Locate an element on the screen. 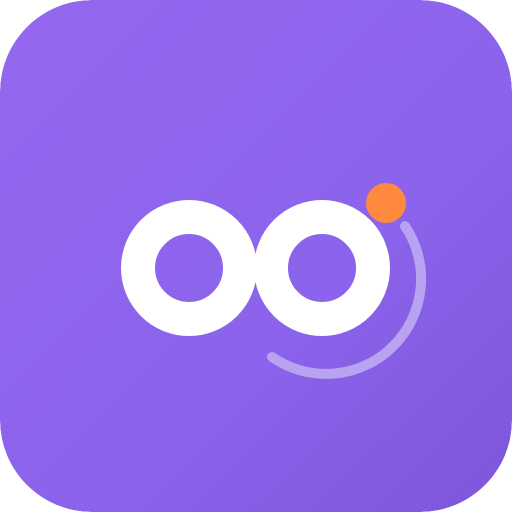 The height and width of the screenshot is (512, 512). orange-dot-icon is located at coordinates (386, 203).